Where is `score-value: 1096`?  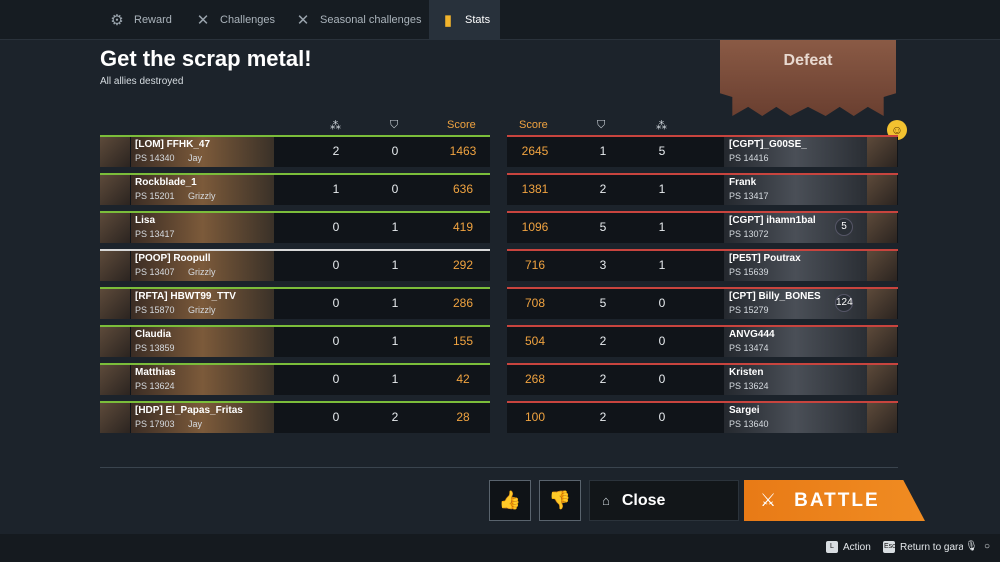 score-value: 1096 is located at coordinates (535, 227).